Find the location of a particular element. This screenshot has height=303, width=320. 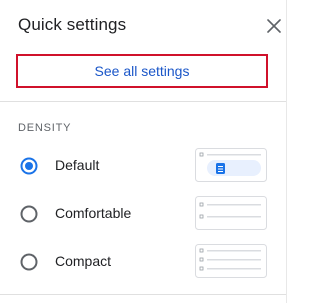

density-compact-preview-icon is located at coordinates (231, 261).